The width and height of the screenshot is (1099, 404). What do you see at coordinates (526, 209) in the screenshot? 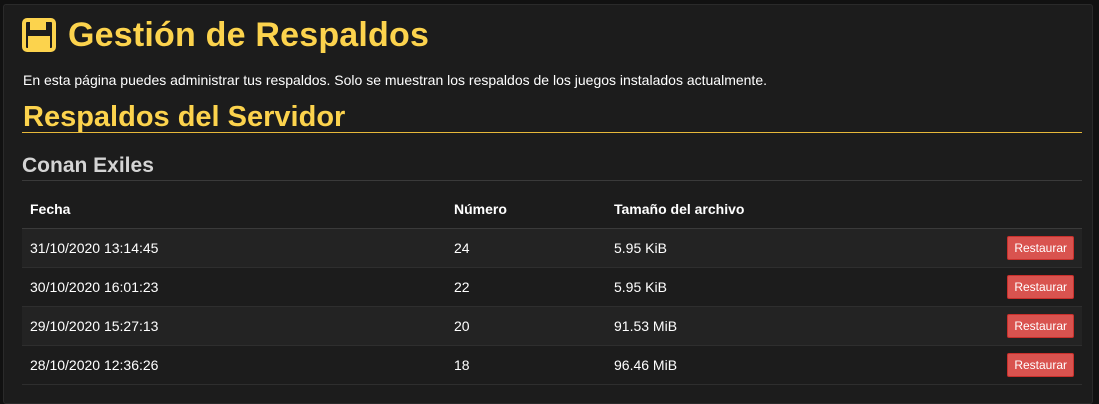
I see `column-header-numero: Número` at bounding box center [526, 209].